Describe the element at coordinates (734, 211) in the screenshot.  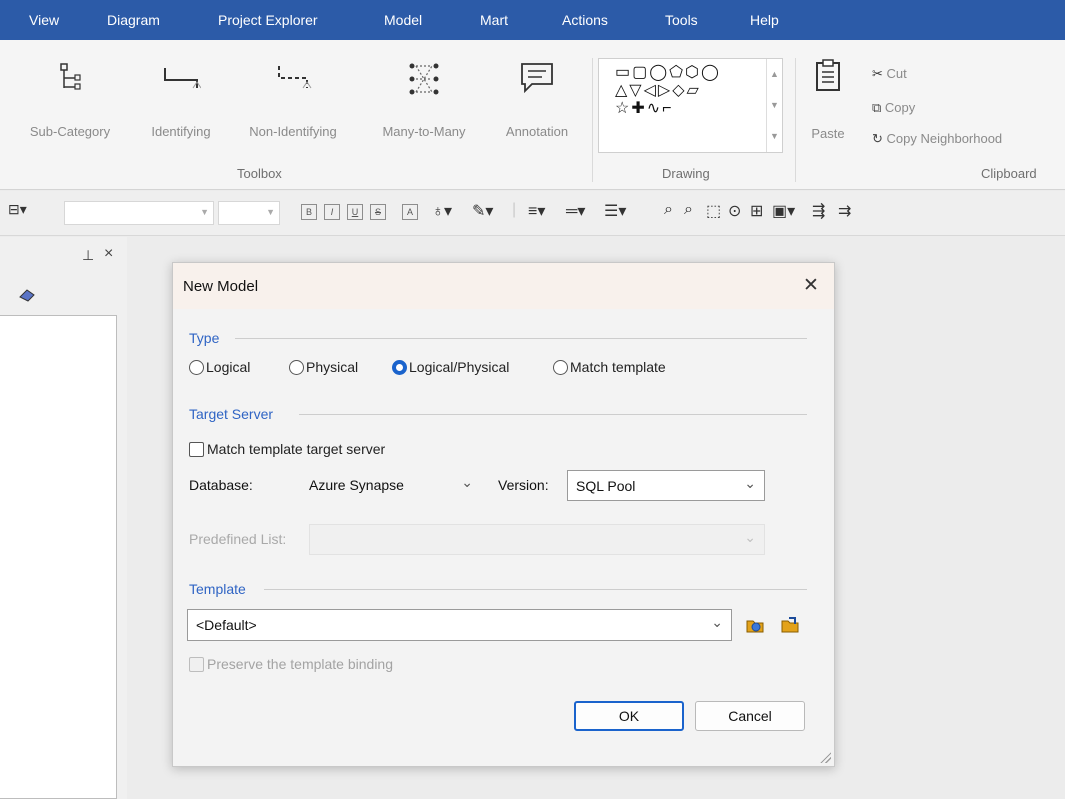
I see `zoom-area-icon: ⊙` at that location.